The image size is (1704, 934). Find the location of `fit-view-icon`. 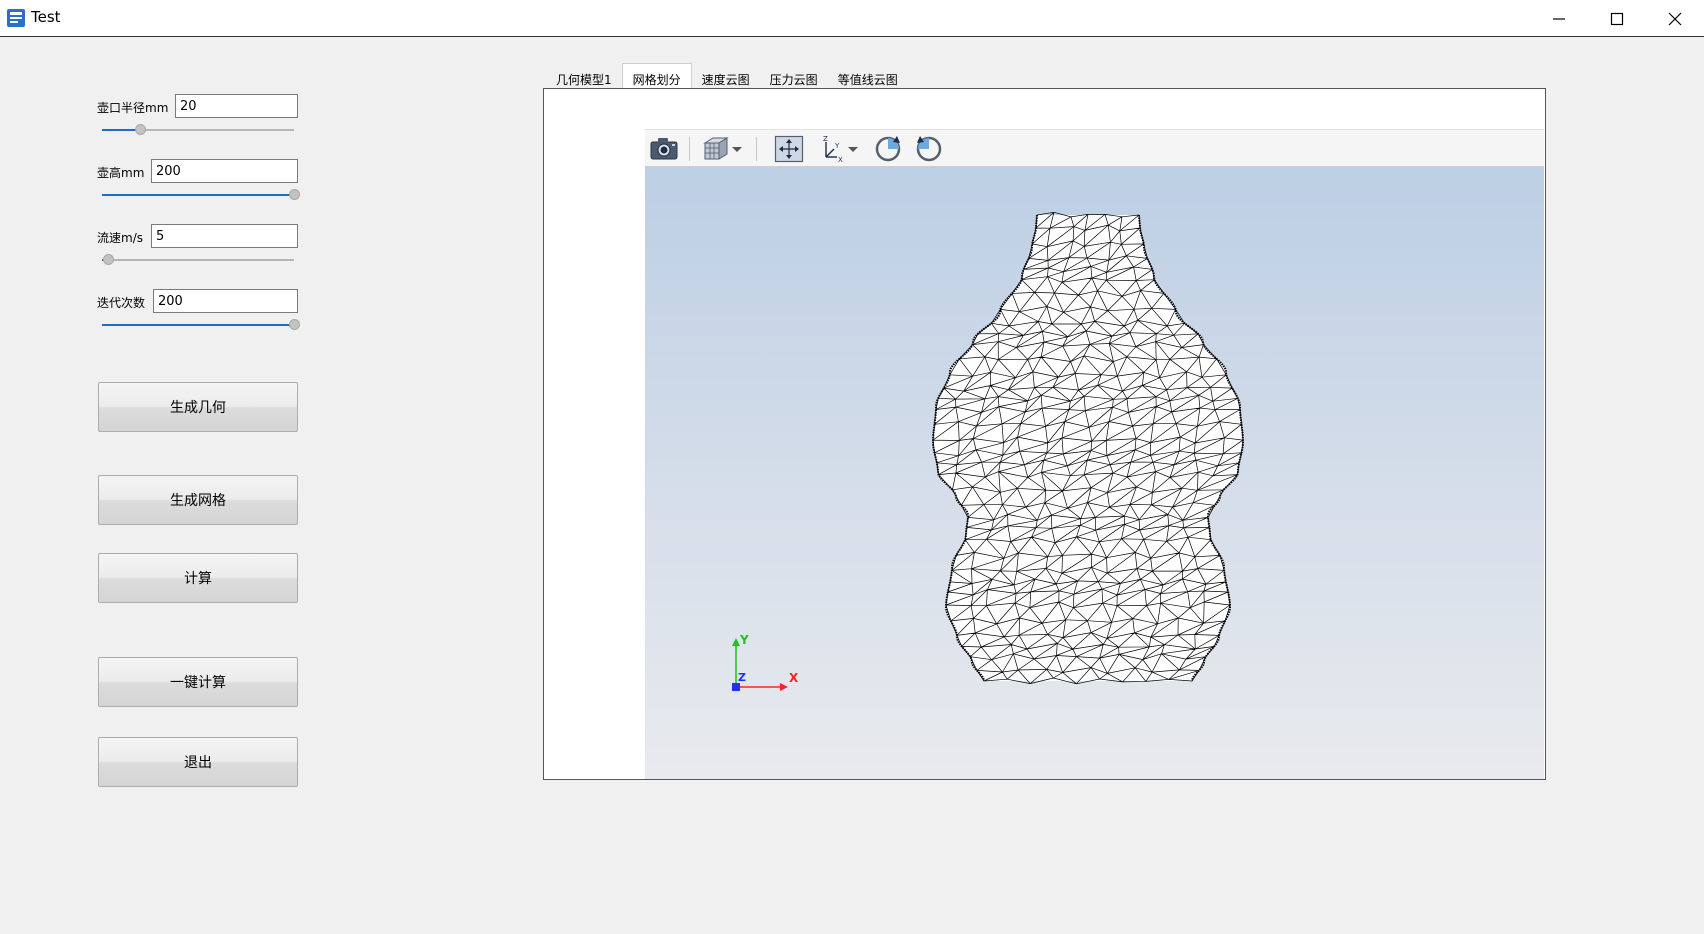

fit-view-icon is located at coordinates (789, 149).